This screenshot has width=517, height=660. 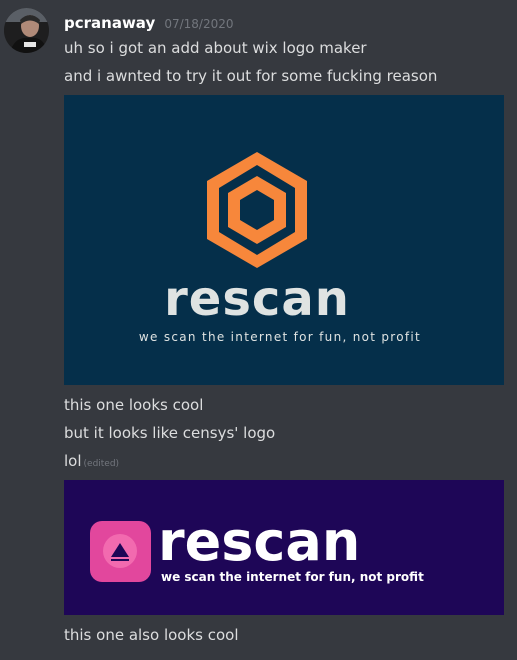 I want to click on message-line-edited: lol (edited), so click(x=91, y=462).